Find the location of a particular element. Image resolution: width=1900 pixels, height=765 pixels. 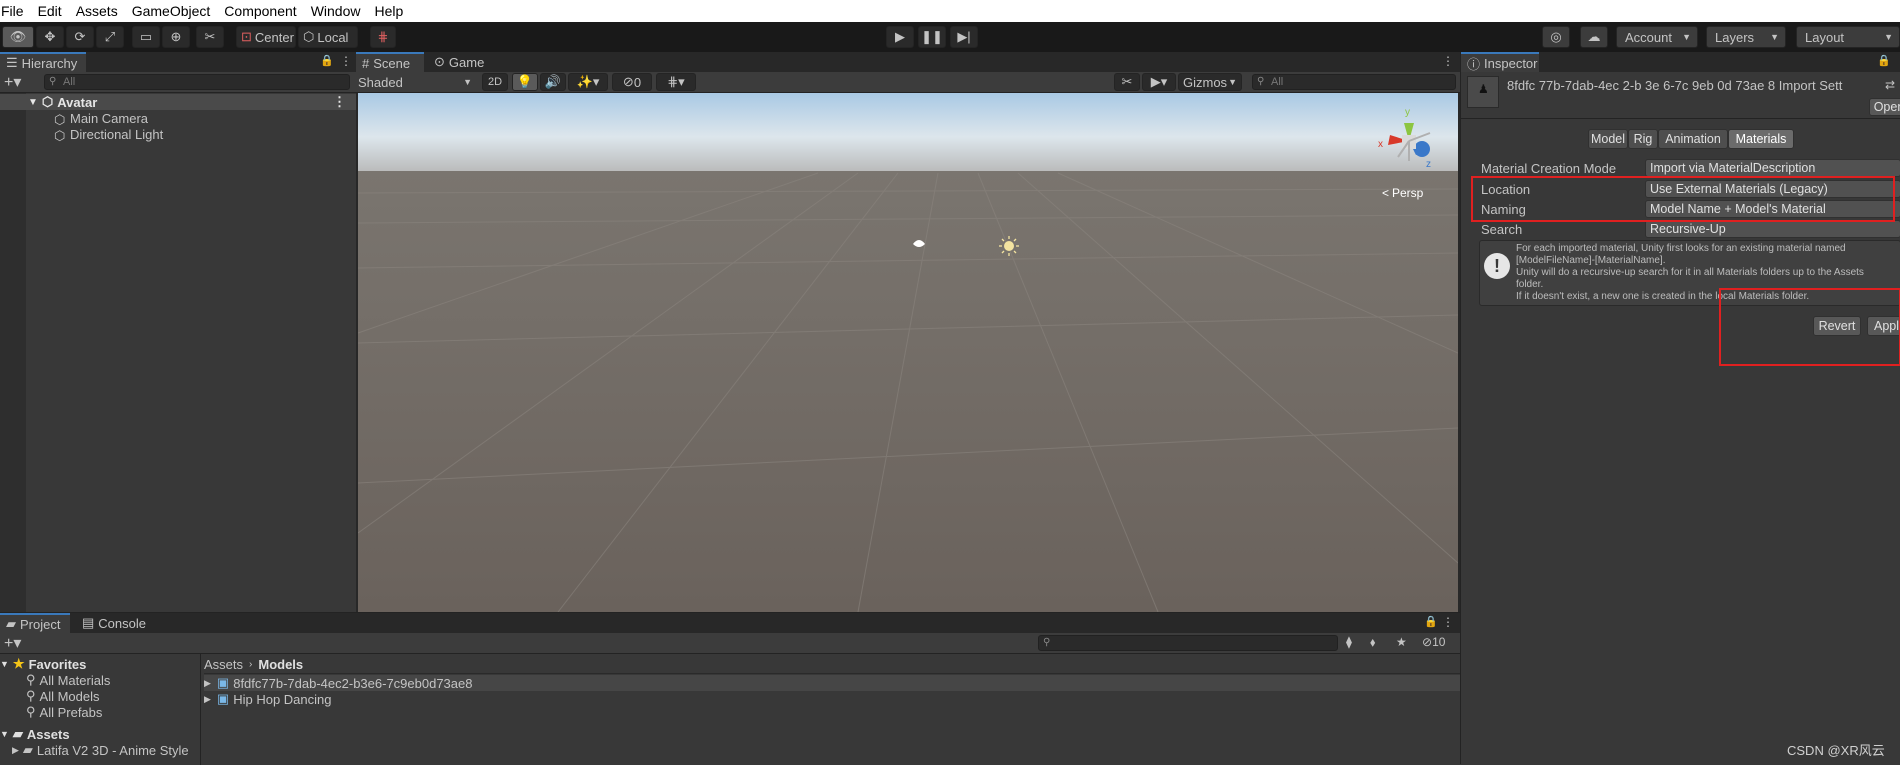

hidden-count: 0 is located at coordinates (637, 82).